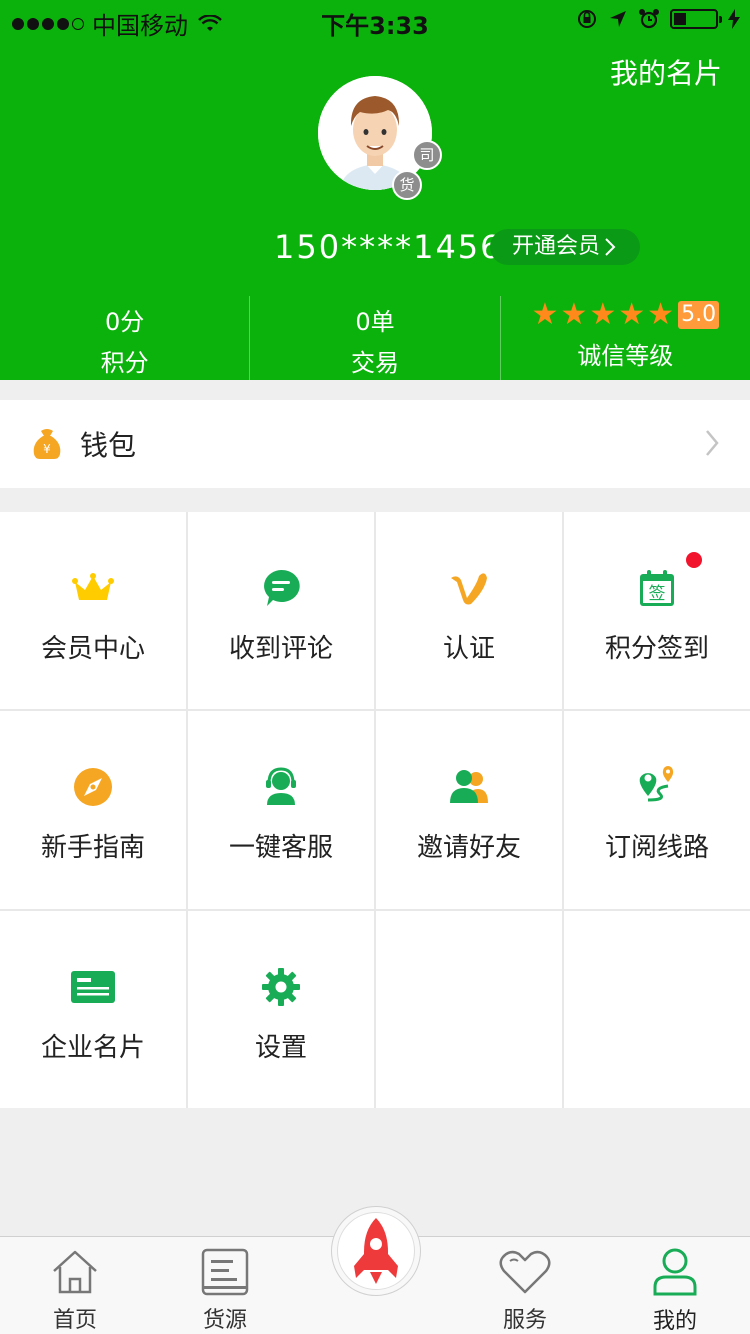 Image resolution: width=750 pixels, height=1334 pixels. I want to click on route-icon, so click(656, 784).